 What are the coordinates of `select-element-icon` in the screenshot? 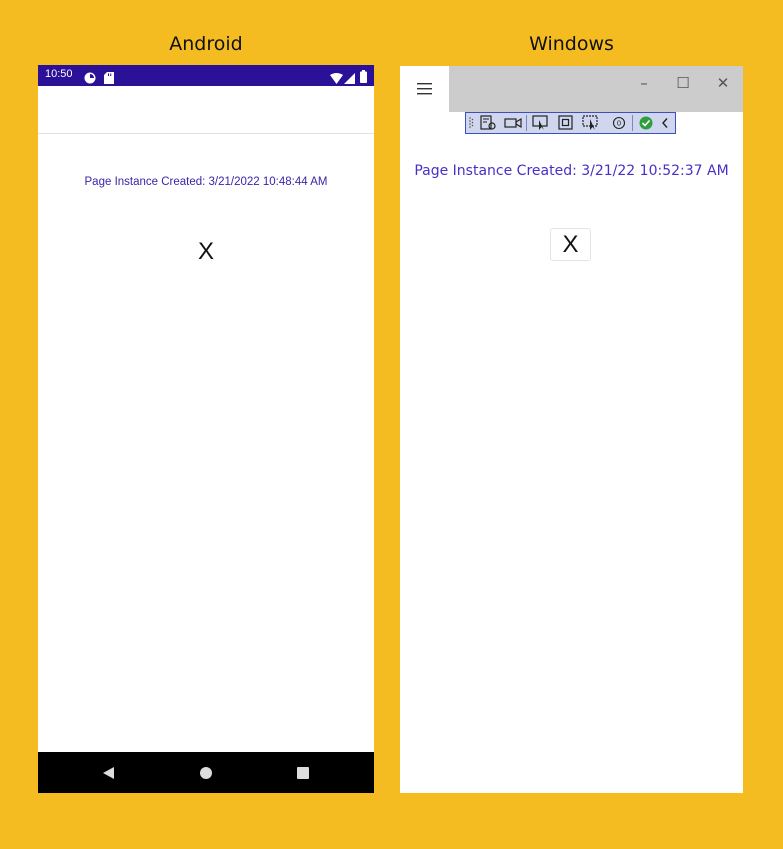 It's located at (541, 123).